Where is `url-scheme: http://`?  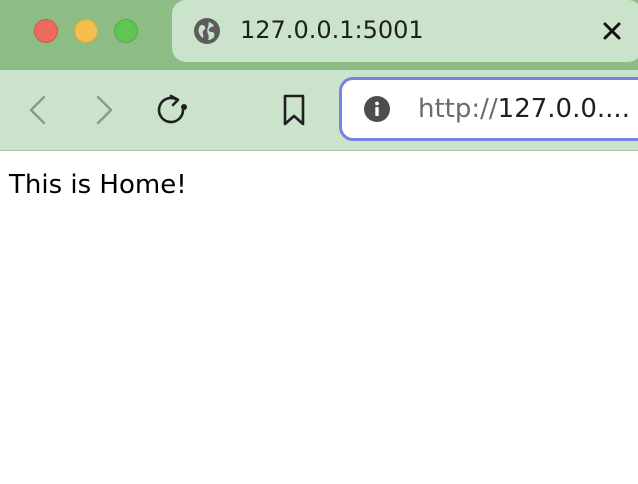 url-scheme: http:// is located at coordinates (458, 109).